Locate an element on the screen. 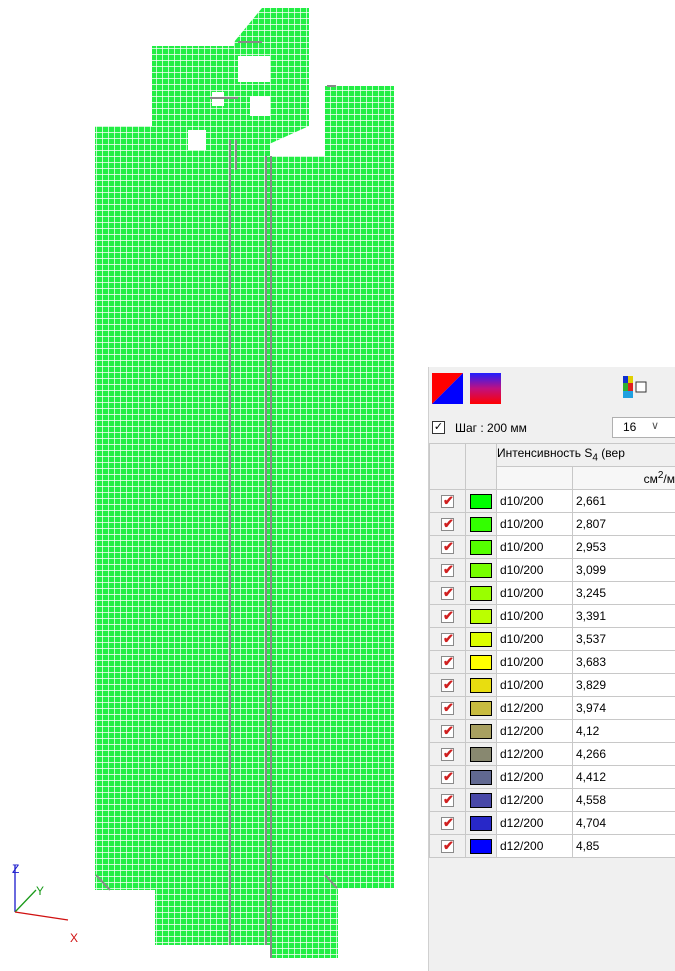  table-row: d12/2004,12 is located at coordinates (552, 731).